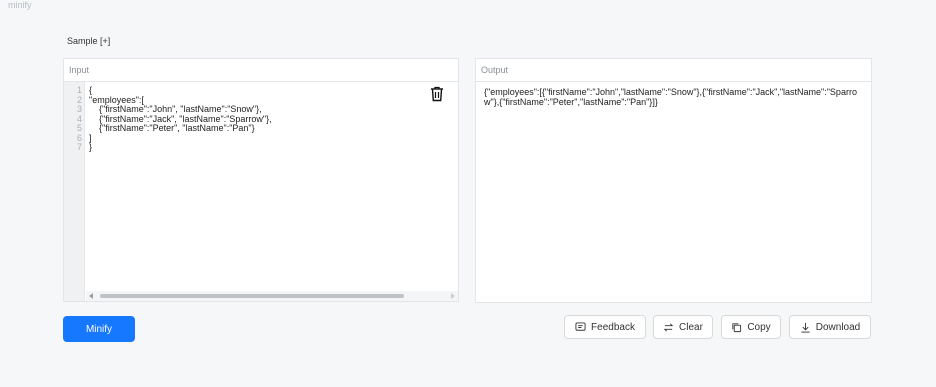 This screenshot has width=936, height=387. I want to click on horizontal-scrollbar, so click(272, 296).